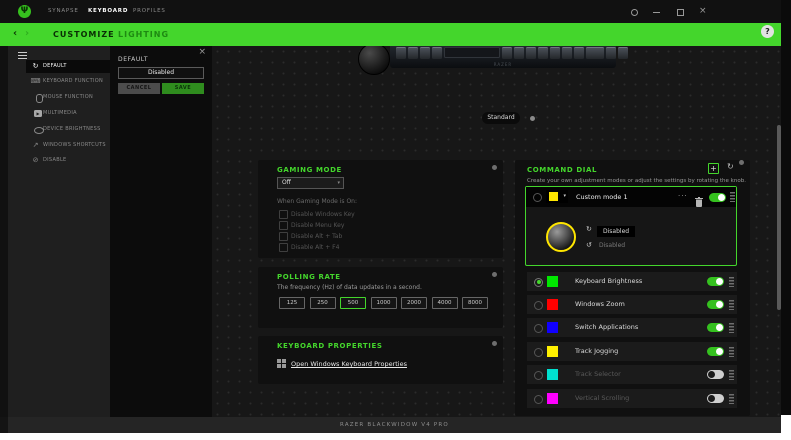 Image resolution: width=791 pixels, height=440 pixels. Describe the element at coordinates (414, 303) in the screenshot. I see `rate-button-2000: 2000` at that location.